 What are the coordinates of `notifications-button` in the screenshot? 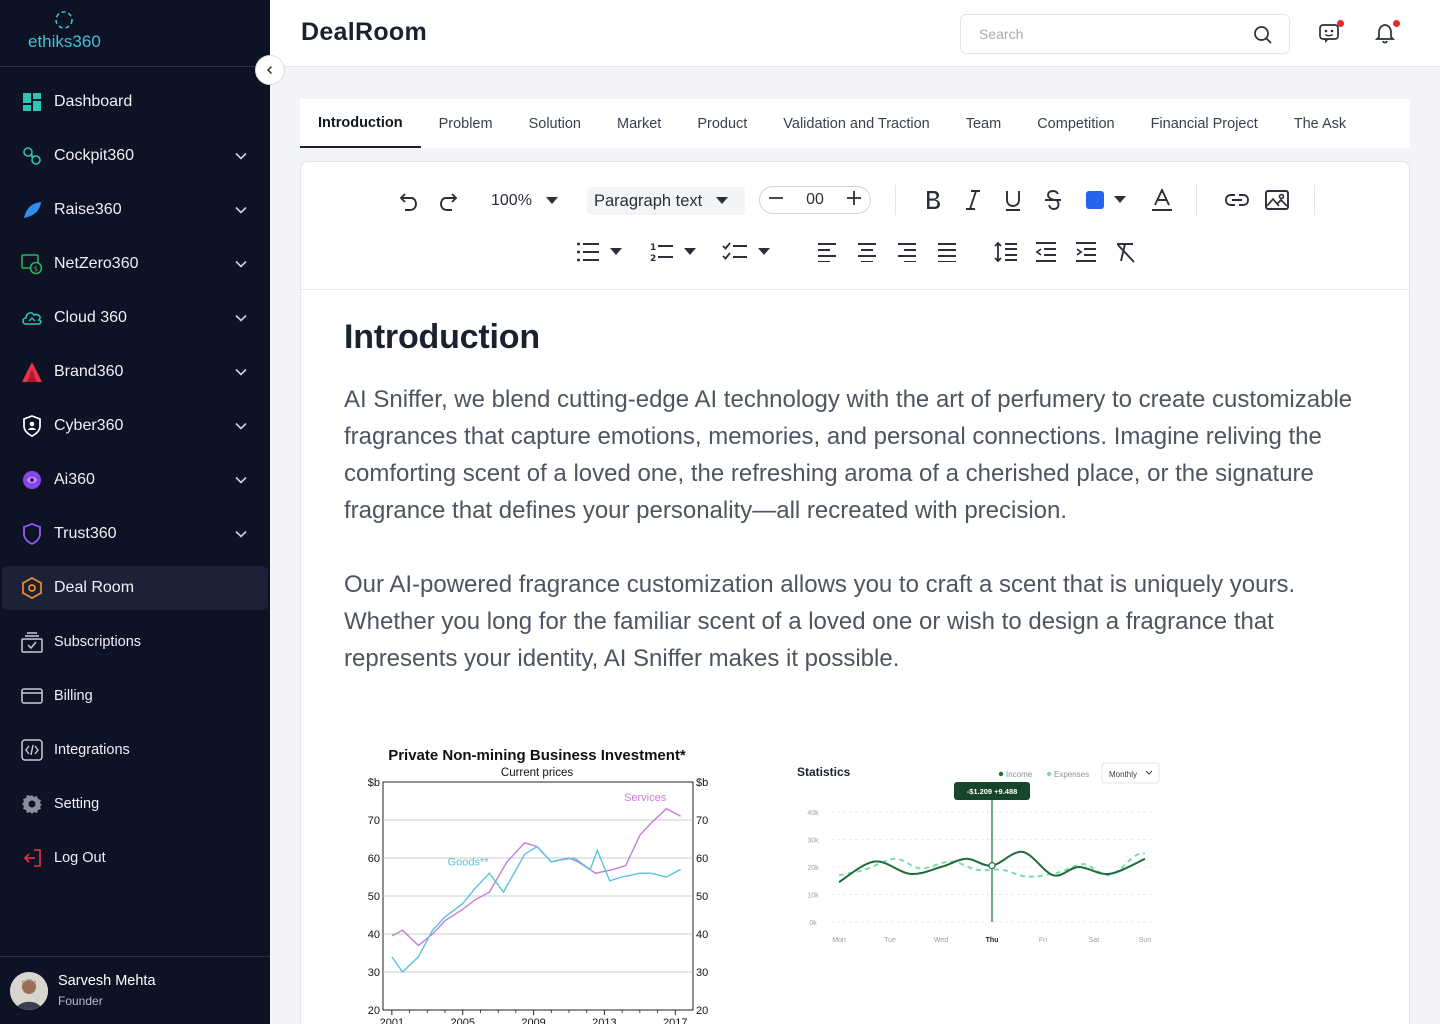 It's located at (1387, 33).